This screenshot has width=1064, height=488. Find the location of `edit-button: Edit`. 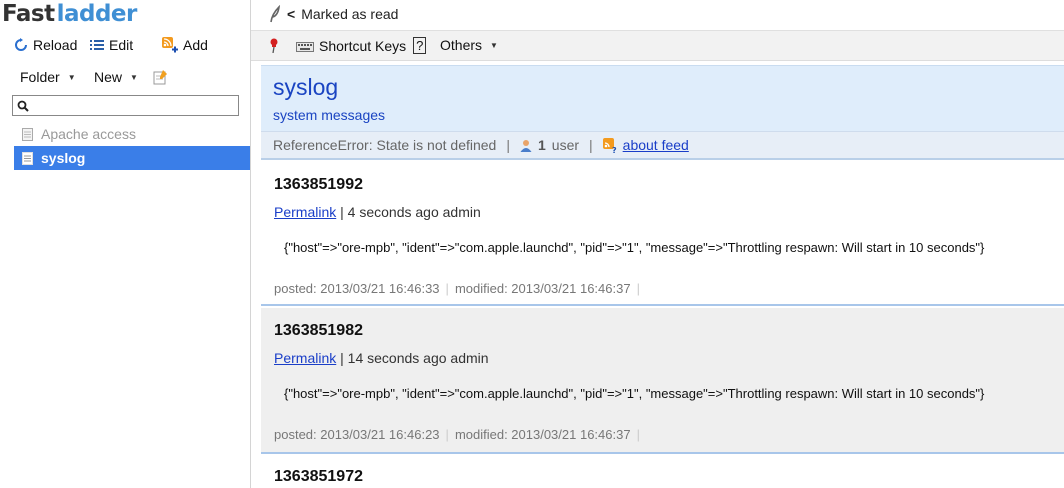

edit-button: Edit is located at coordinates (111, 45).